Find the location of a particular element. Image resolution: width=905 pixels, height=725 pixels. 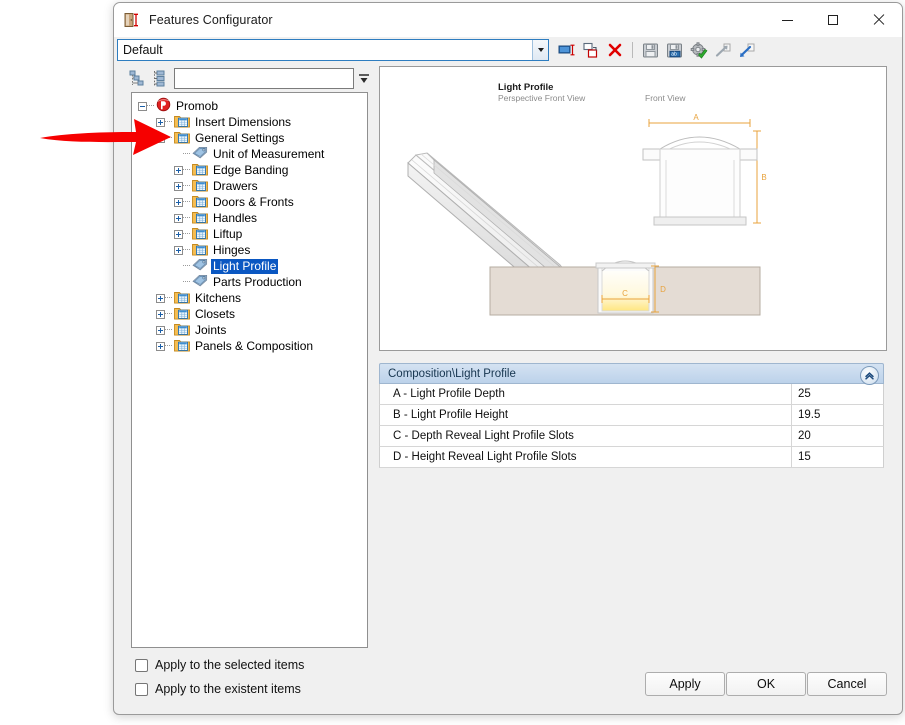

duplicate-item-button is located at coordinates (590, 50).